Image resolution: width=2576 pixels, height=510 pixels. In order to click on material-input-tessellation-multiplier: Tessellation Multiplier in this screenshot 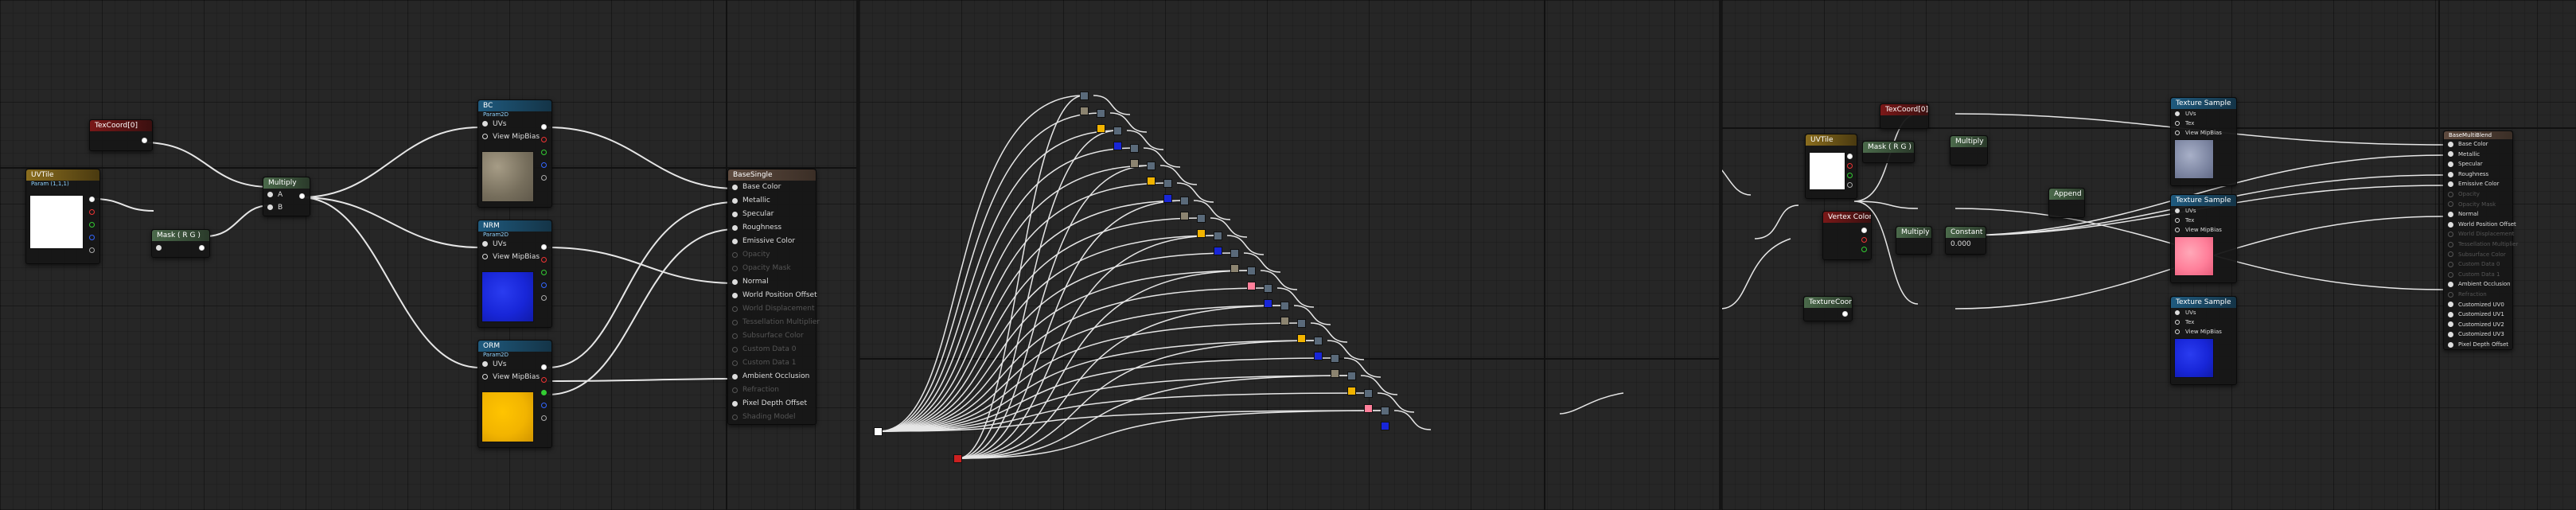, I will do `click(774, 322)`.